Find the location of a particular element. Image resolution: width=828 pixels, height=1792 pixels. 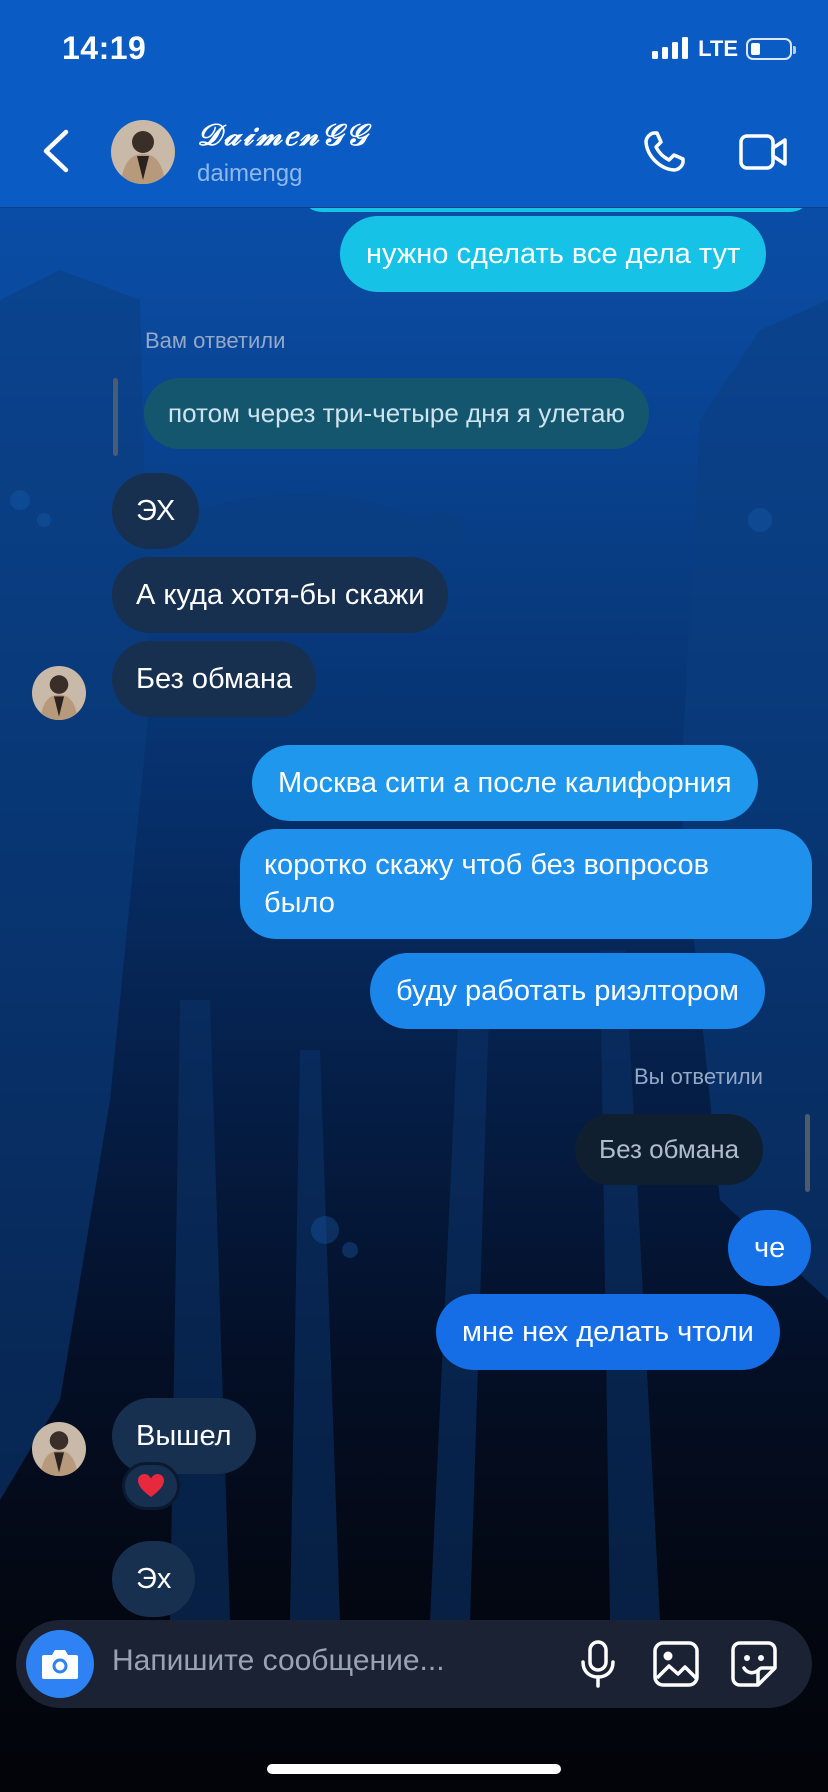

heart-reaction is located at coordinates (151, 1486).